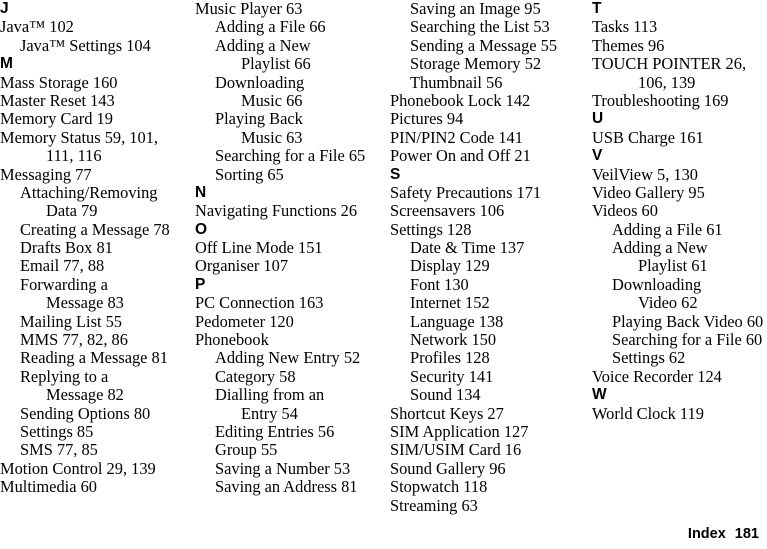 The width and height of the screenshot is (767, 549). What do you see at coordinates (487, 155) in the screenshot?
I see `index-entry: Power On and Off 21` at bounding box center [487, 155].